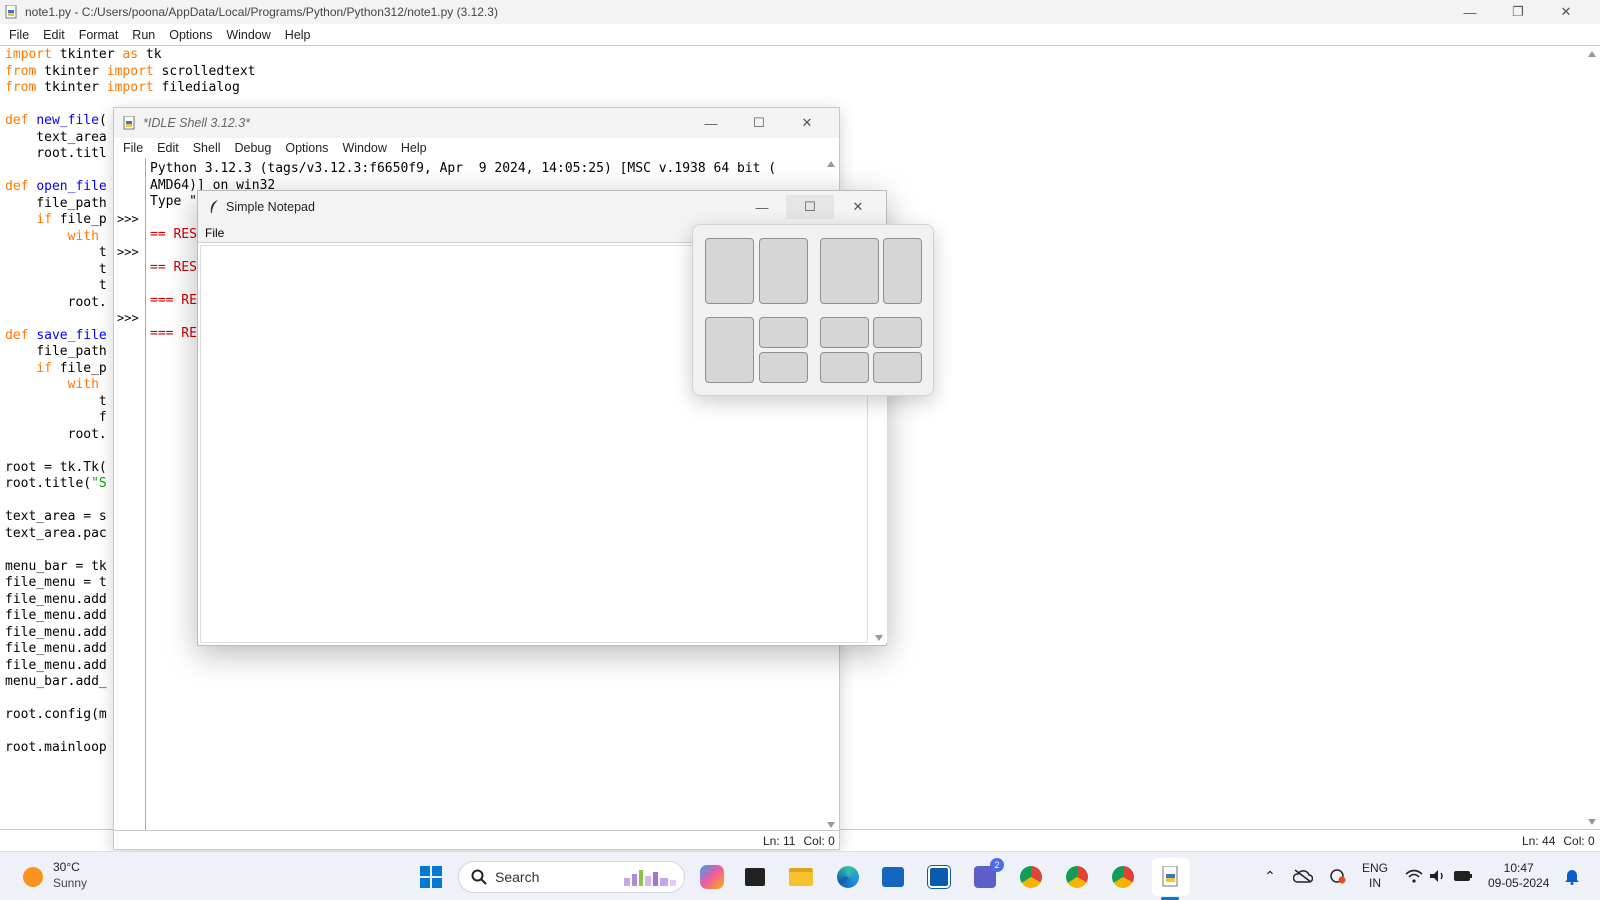  What do you see at coordinates (298, 35) in the screenshot?
I see `menu-help: Help` at bounding box center [298, 35].